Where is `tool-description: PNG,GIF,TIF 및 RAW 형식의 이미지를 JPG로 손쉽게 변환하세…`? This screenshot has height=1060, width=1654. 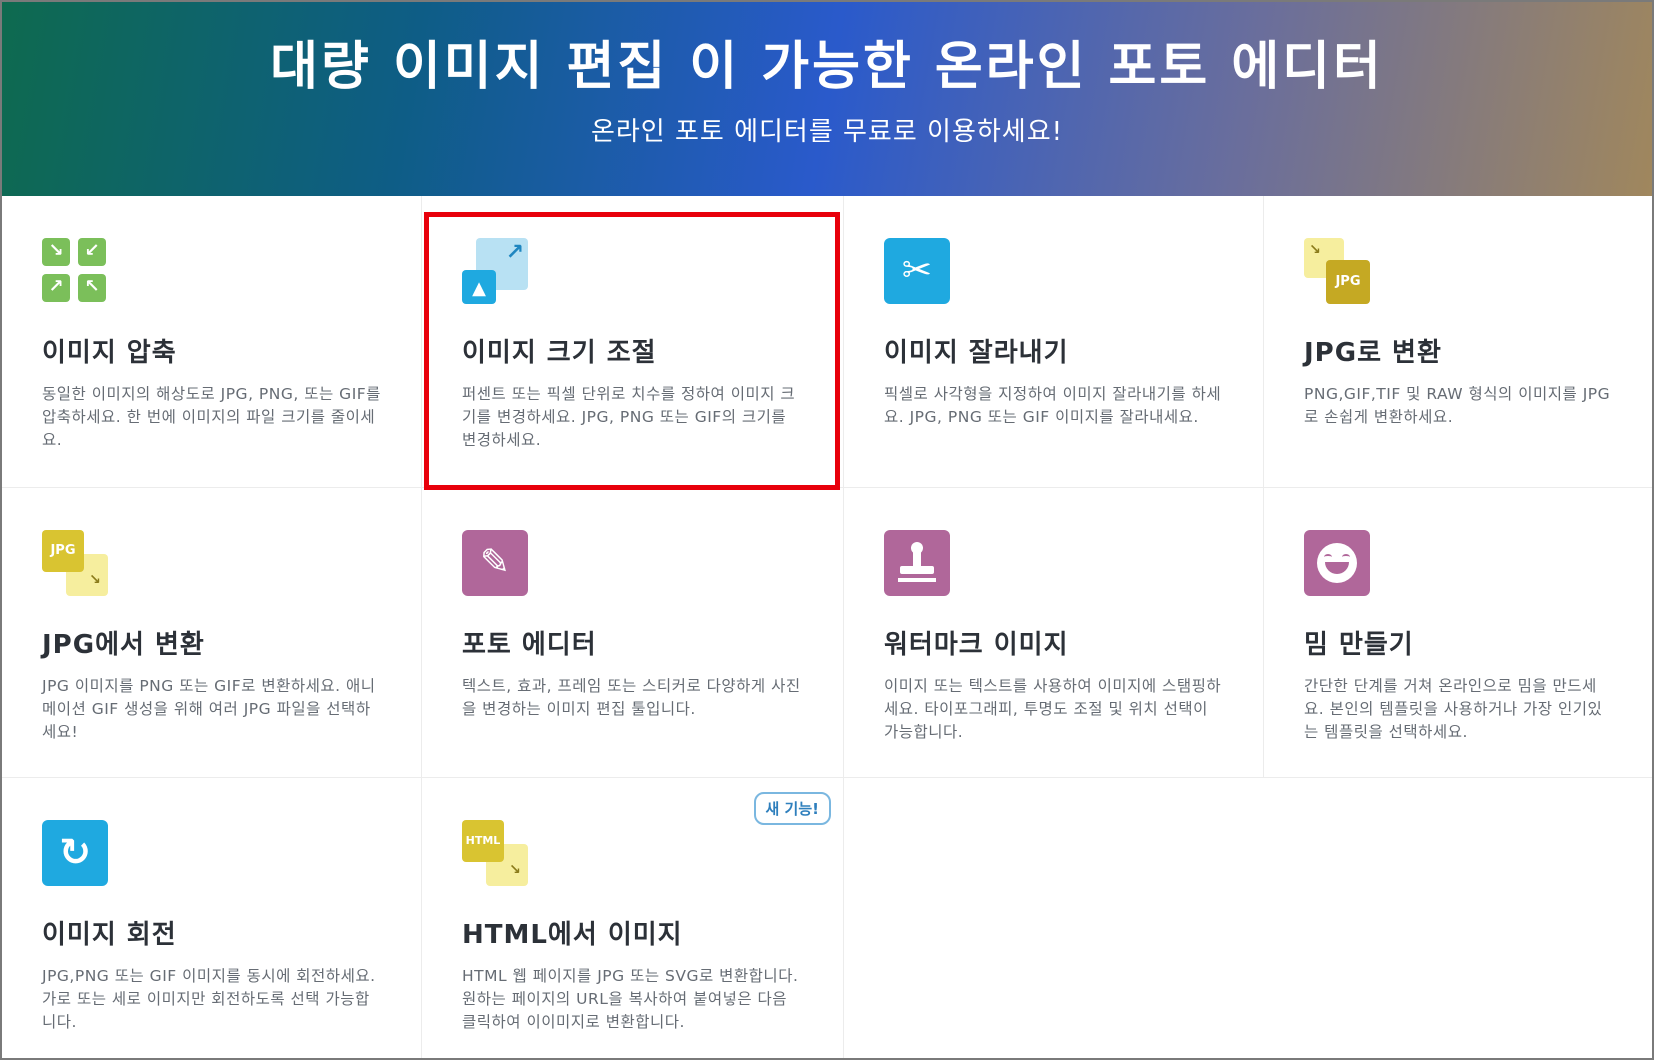
tool-description: PNG,GIF,TIF 및 RAW 형식의 이미지를 JPG로 손쉽게 변환하세… is located at coordinates (1457, 405).